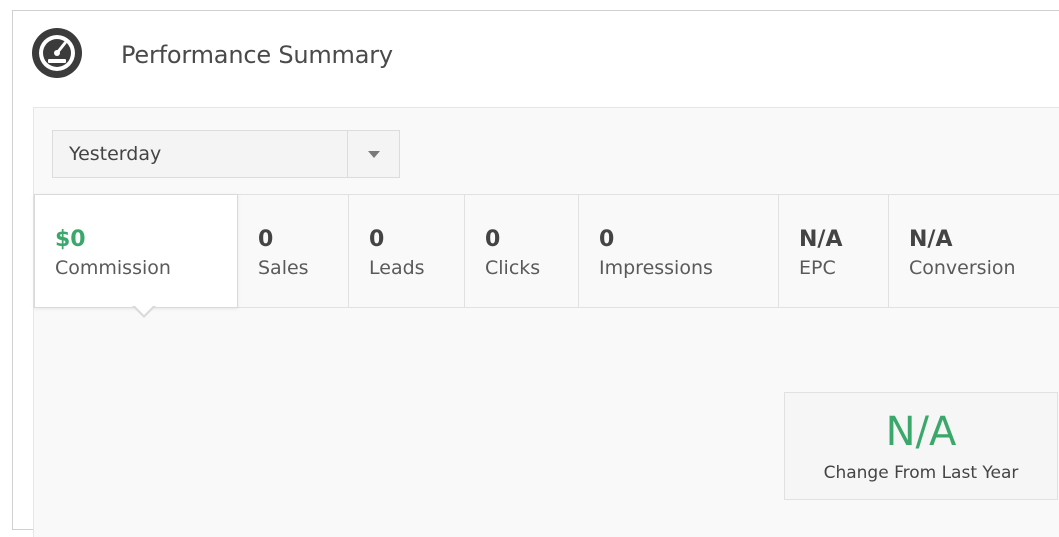 This screenshot has height=537, width=1059. I want to click on metric-tab-commission: $0 Commission, so click(136, 251).